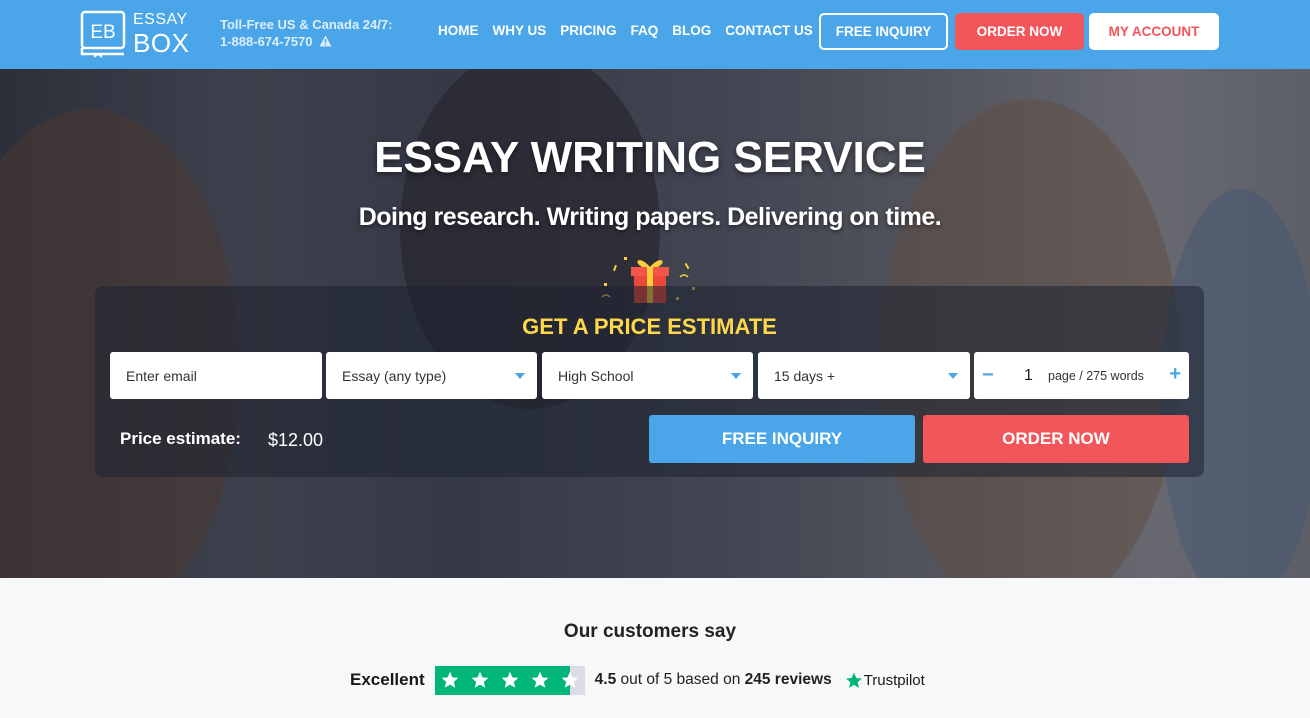  Describe the element at coordinates (596, 375) in the screenshot. I see `academic-level-value: High School` at that location.